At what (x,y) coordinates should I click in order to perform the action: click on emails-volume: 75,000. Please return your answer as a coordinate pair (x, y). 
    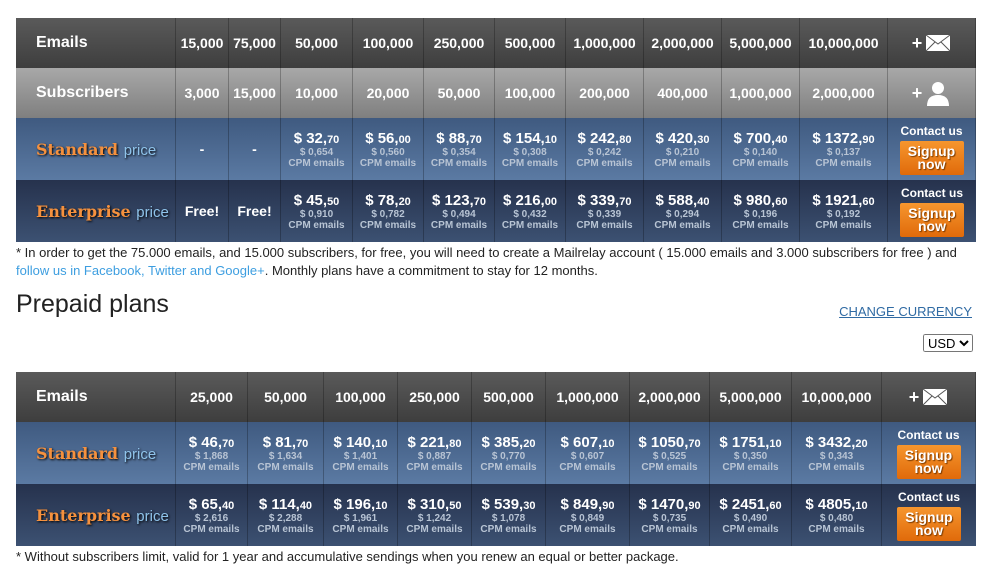
    Looking at the image, I should click on (255, 43).